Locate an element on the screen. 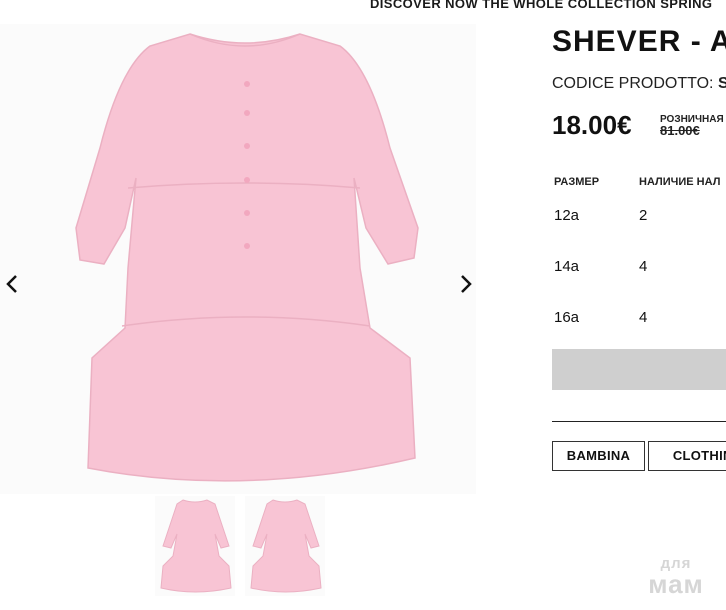 Image resolution: width=726 pixels, height=610 pixels. stock-column-header: НАЛИЧИЕ НАЛ is located at coordinates (680, 182).